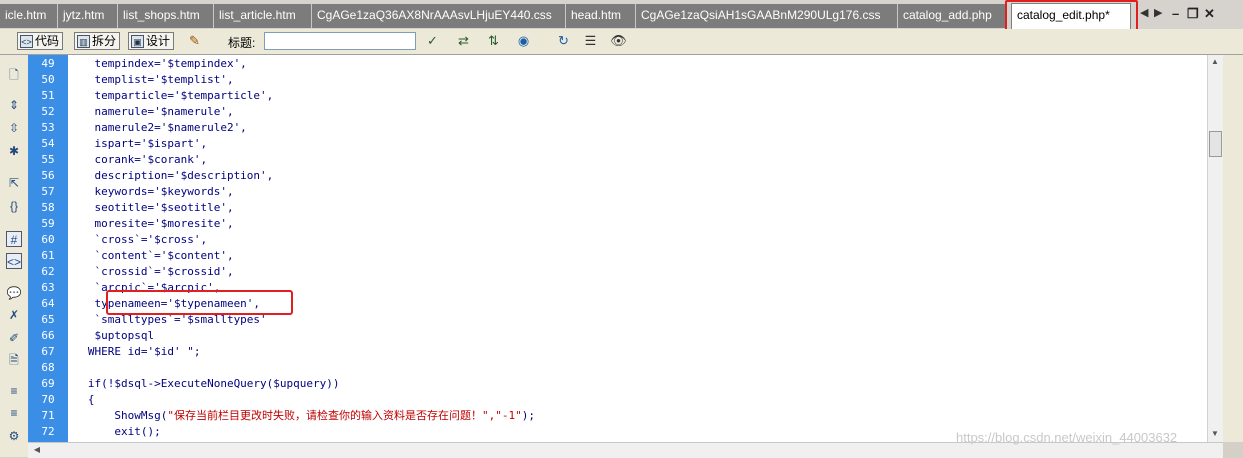 The width and height of the screenshot is (1243, 458). What do you see at coordinates (14, 293) in the screenshot?
I see `apply-comment-icon: 💬` at bounding box center [14, 293].